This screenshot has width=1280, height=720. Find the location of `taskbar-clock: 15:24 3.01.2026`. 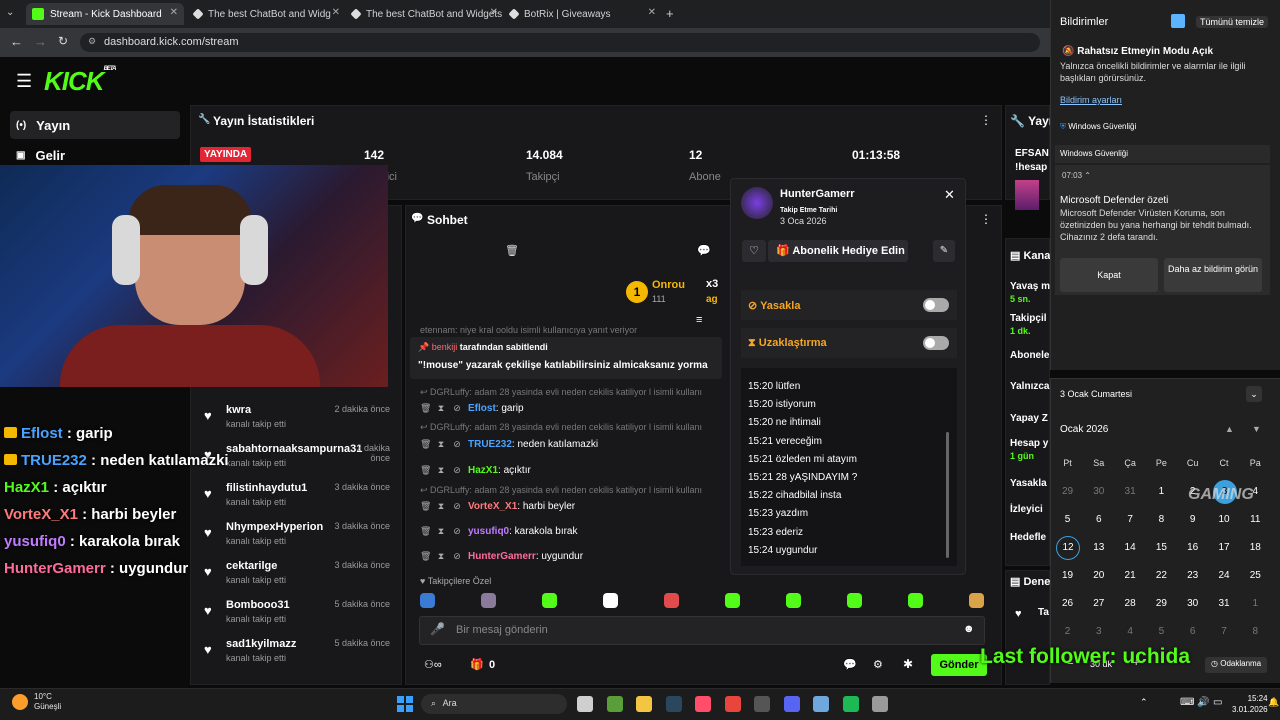

taskbar-clock: 15:24 3.01.2026 is located at coordinates (1250, 704).